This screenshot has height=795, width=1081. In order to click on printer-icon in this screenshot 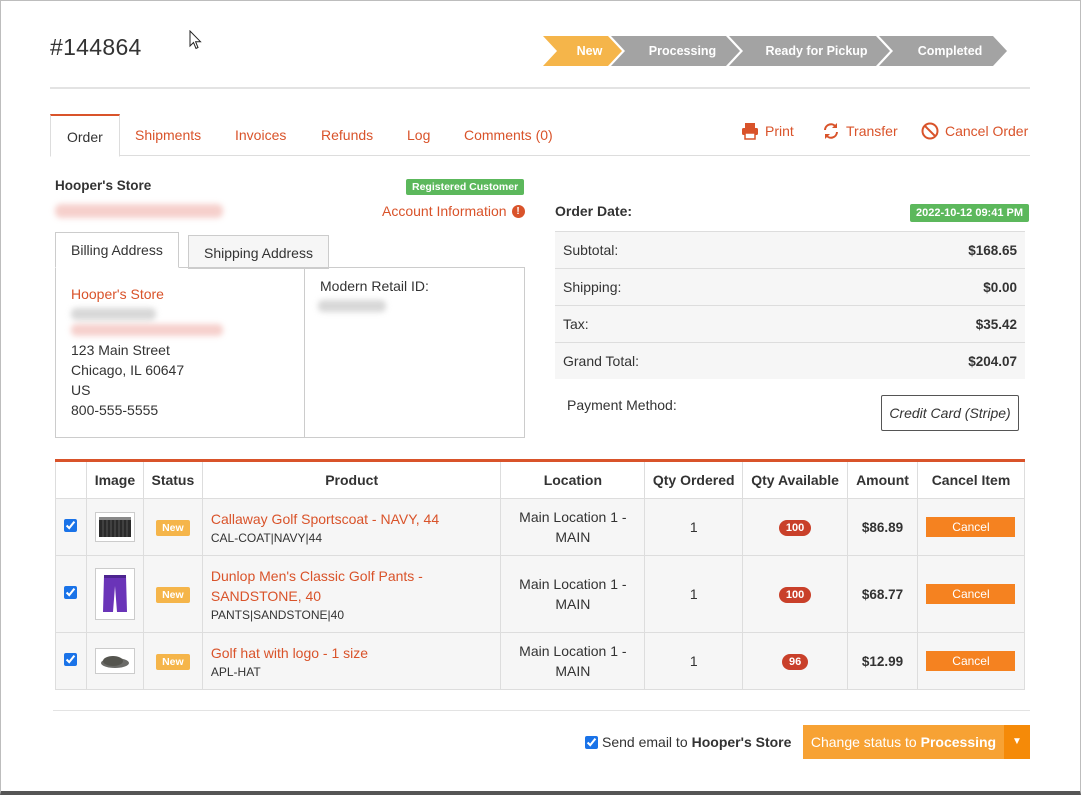, I will do `click(750, 131)`.